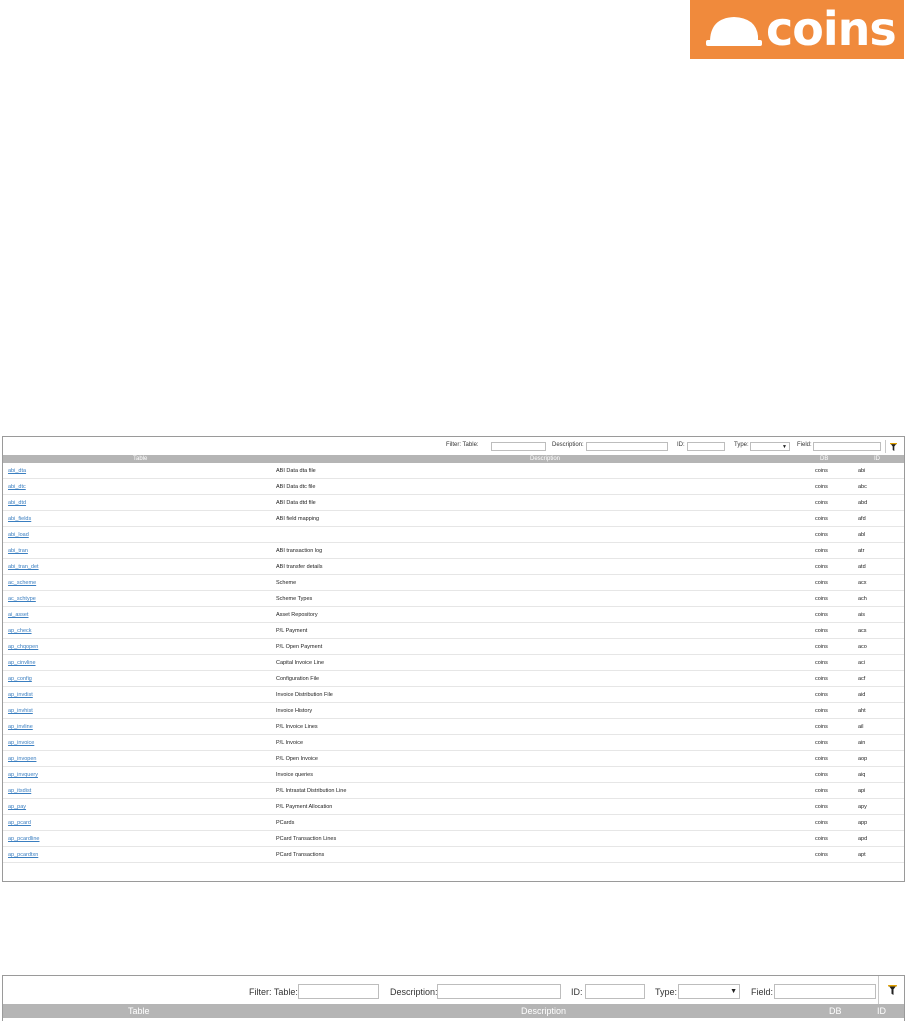 This screenshot has width=906, height=1021. I want to click on table-name-link: ap_config, so click(20, 679).